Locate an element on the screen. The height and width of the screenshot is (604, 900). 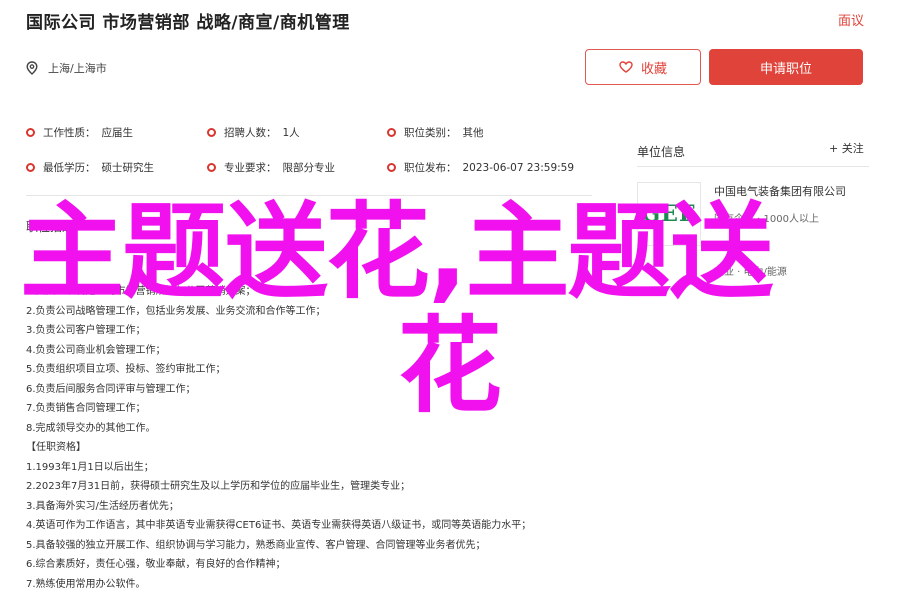
attribute-label: 职位类别： is located at coordinates (430, 133).